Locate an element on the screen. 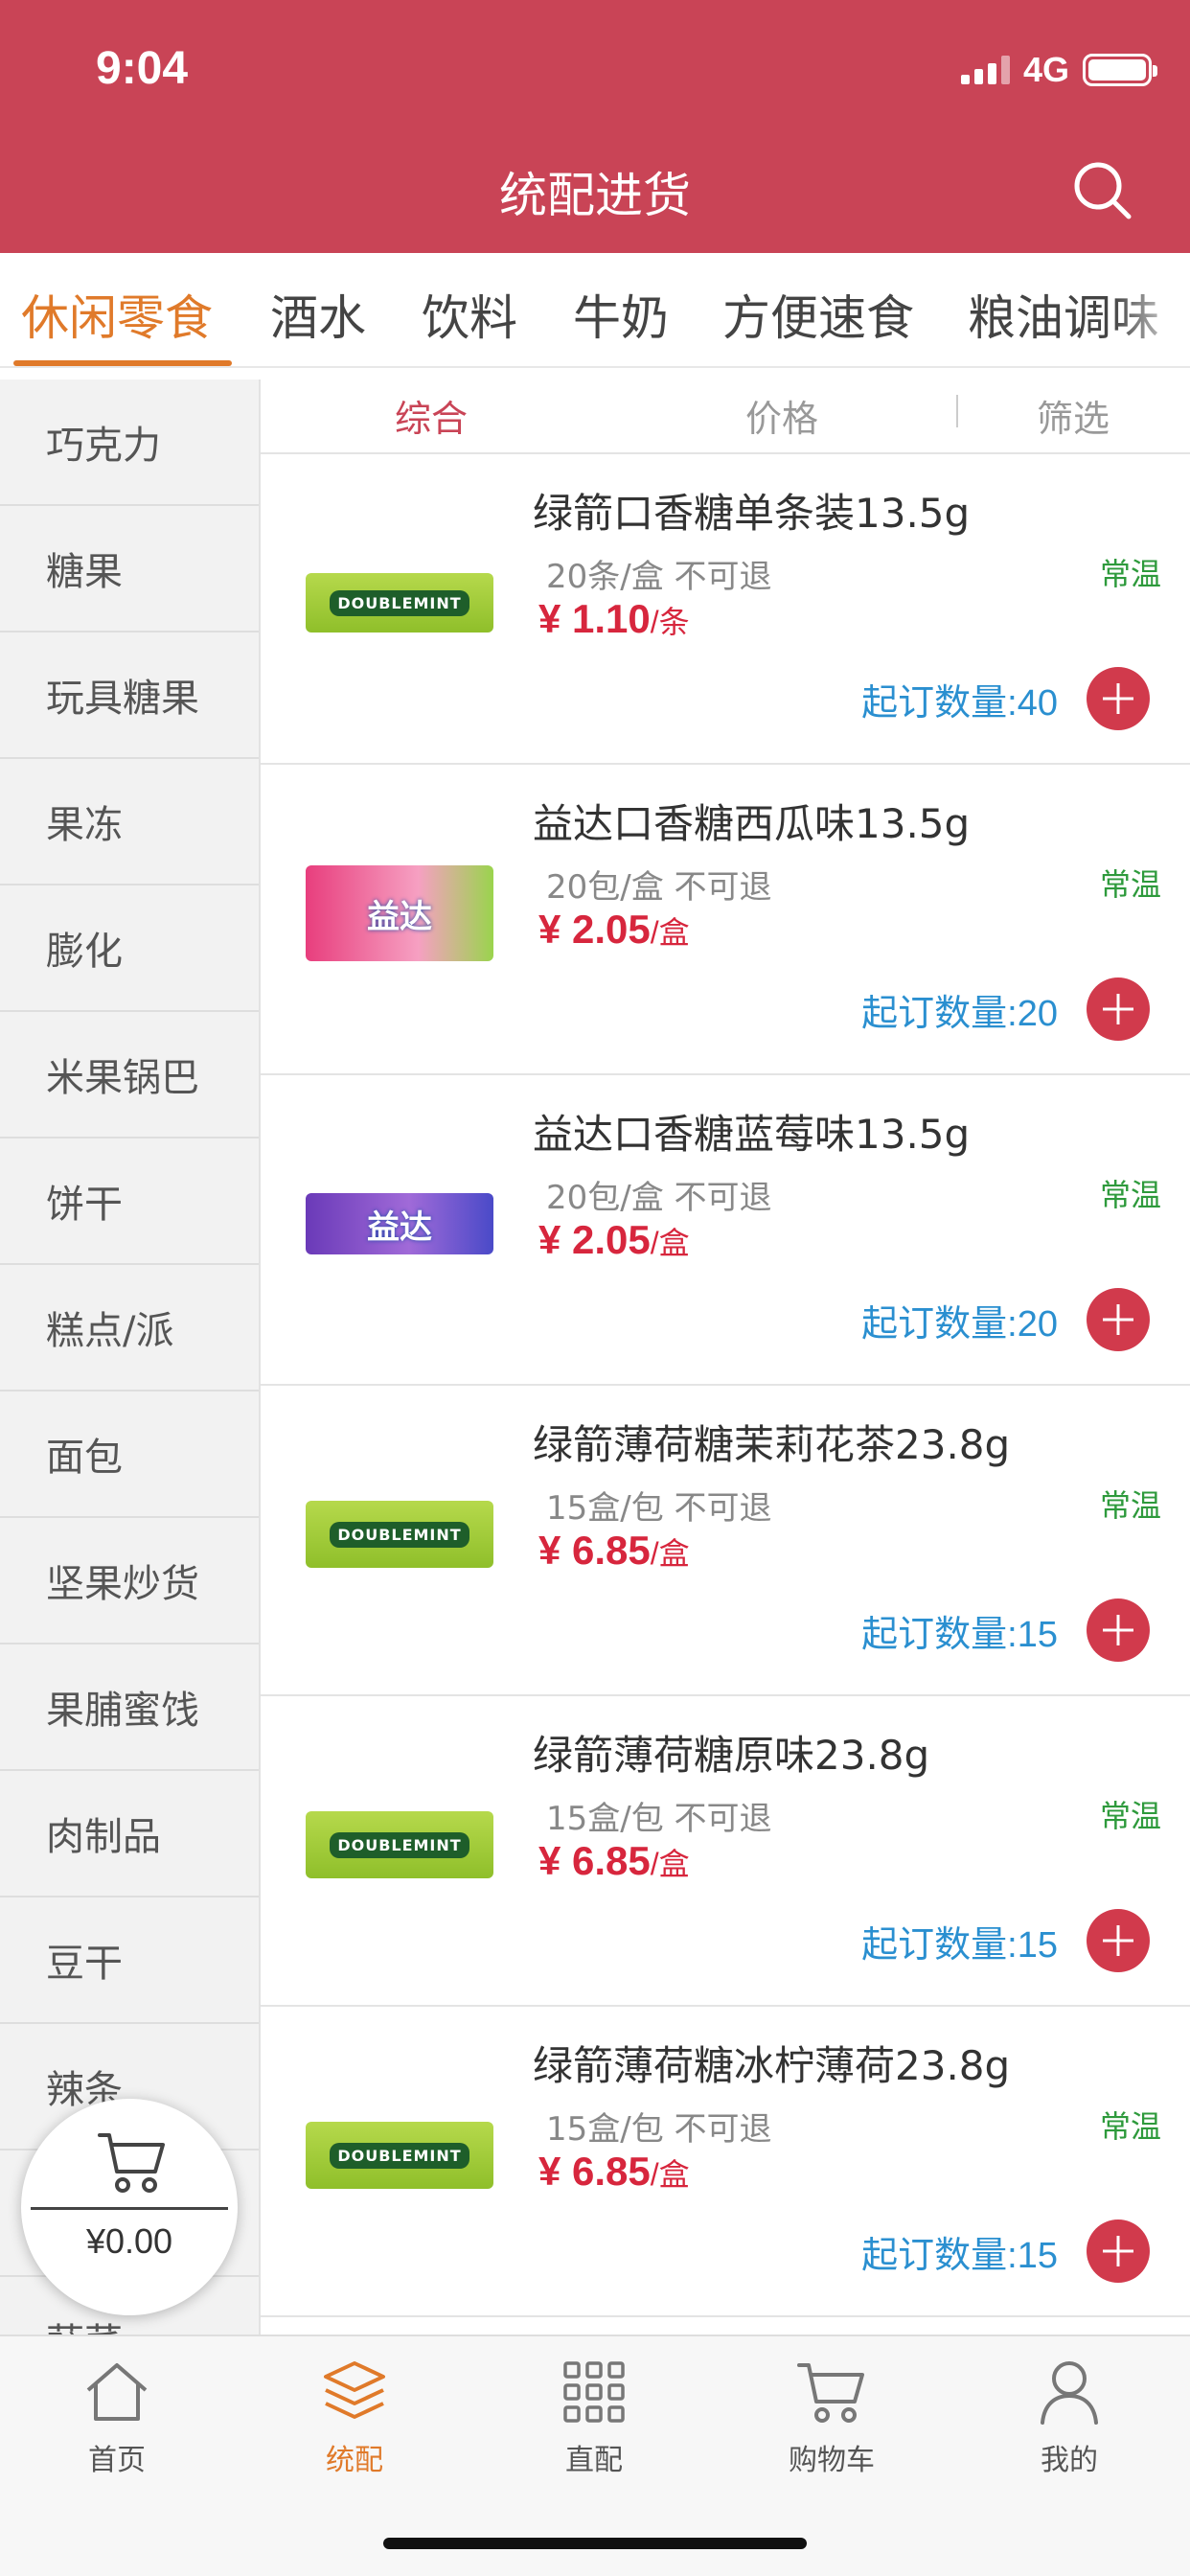 The image size is (1190, 2576). grid-icon is located at coordinates (594, 2392).